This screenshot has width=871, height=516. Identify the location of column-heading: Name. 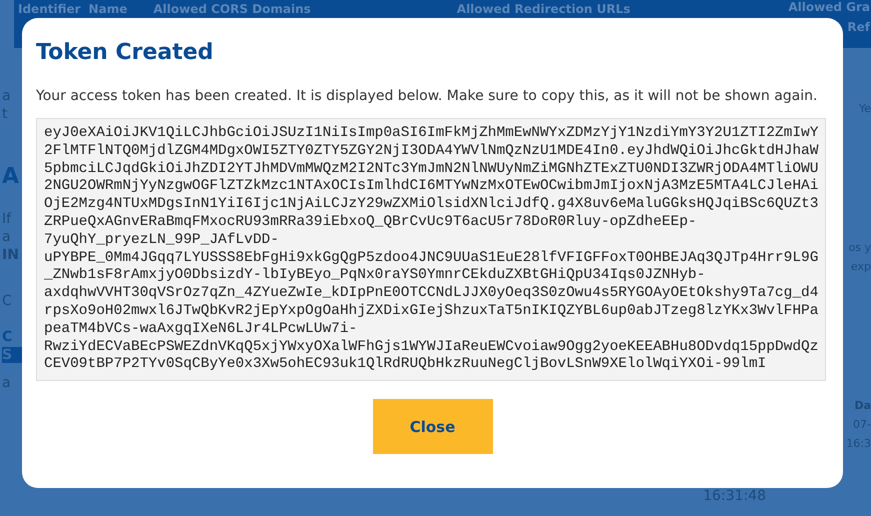
(108, 10).